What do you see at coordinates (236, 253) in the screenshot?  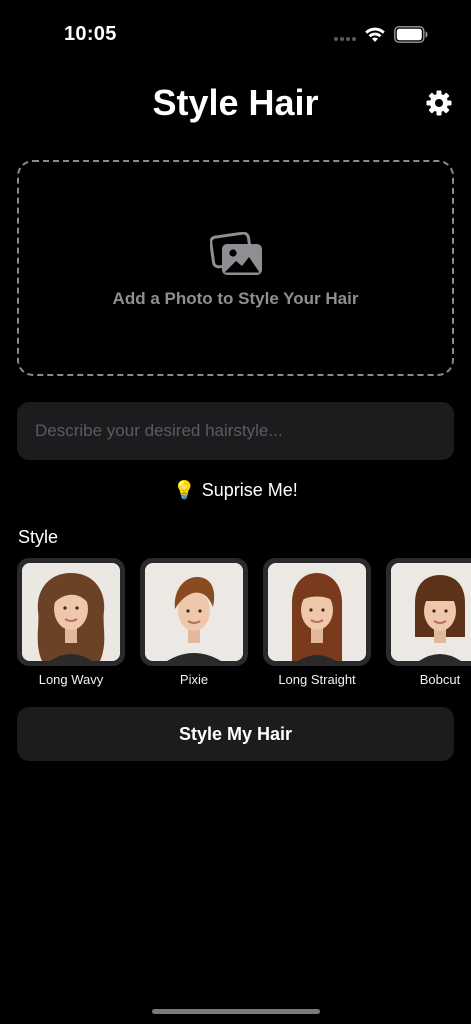 I see `photo-stack-icon` at bounding box center [236, 253].